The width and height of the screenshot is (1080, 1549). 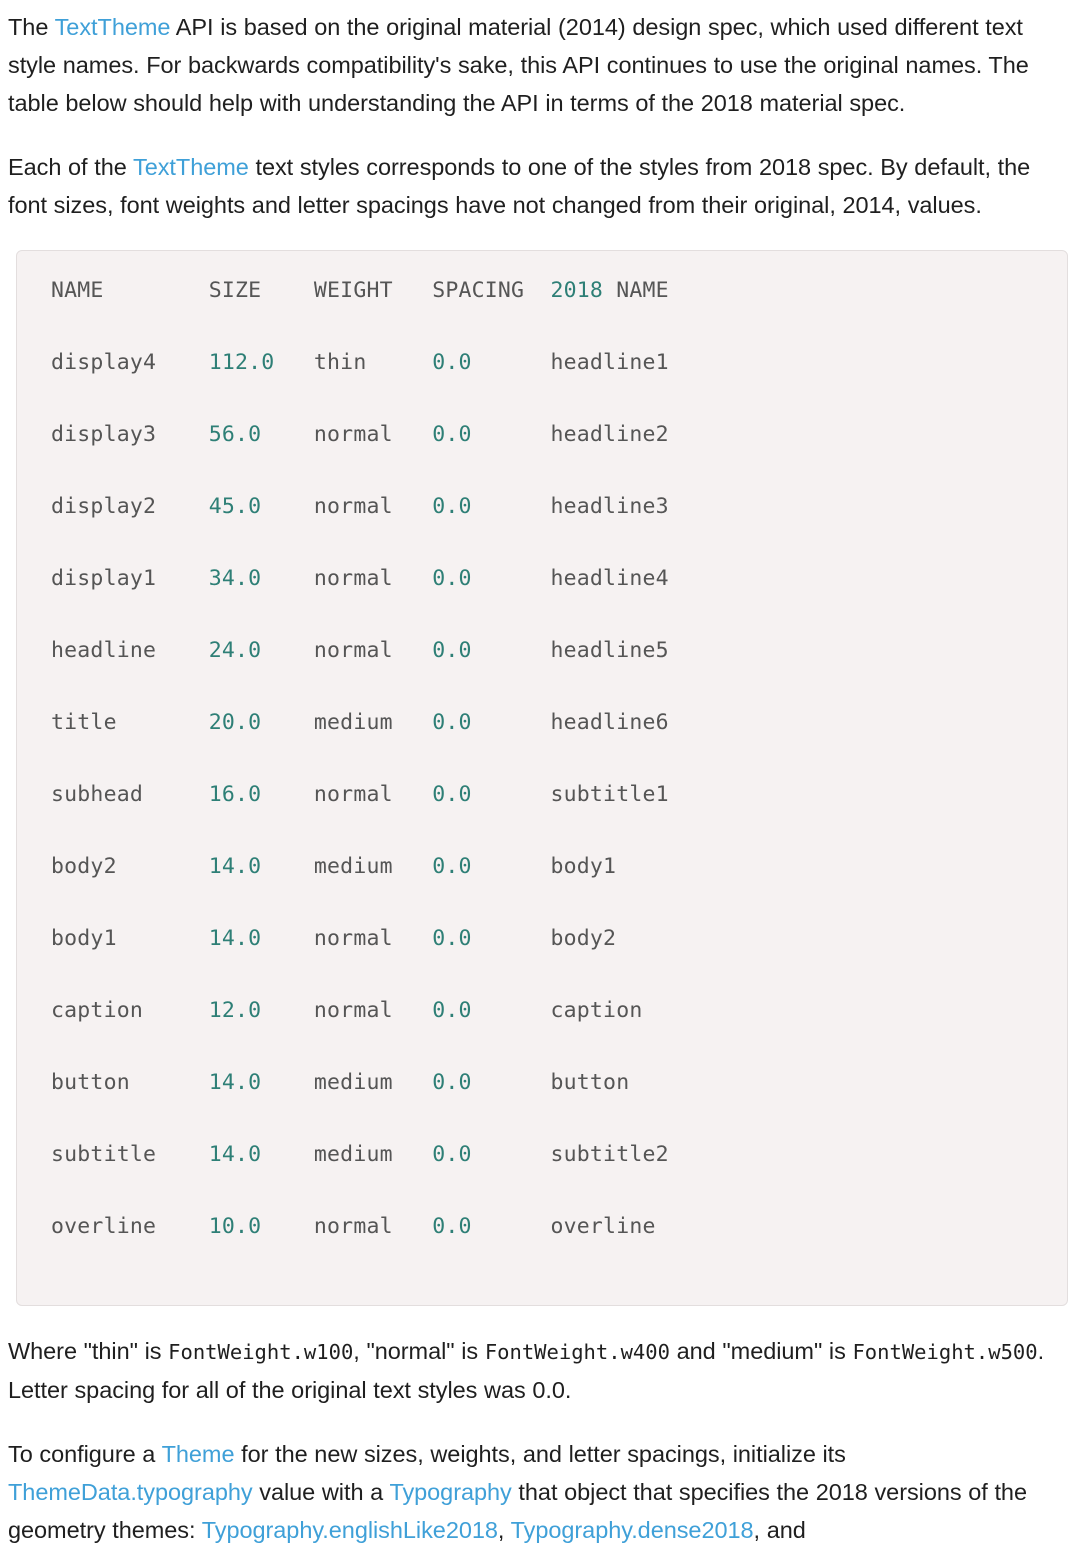 I want to click on cell-name: subhead, so click(x=130, y=794).